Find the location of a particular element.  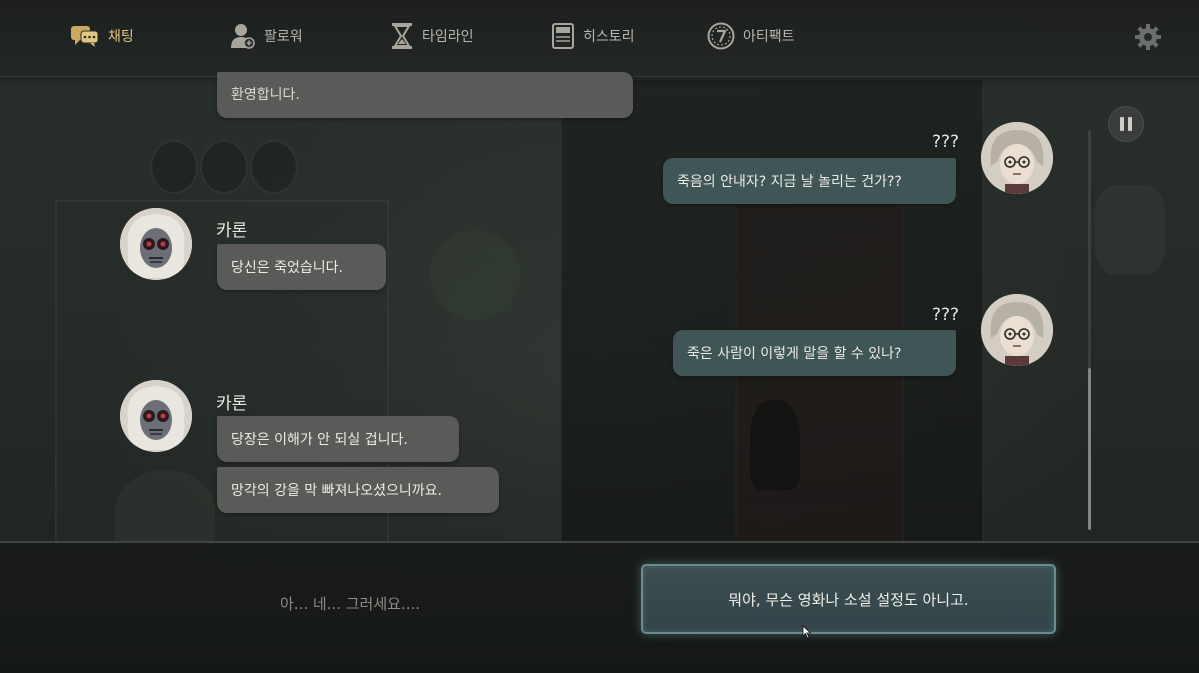

choice-option-2: 뭐야, 무슨 영화나 소설 설정도 아니고. is located at coordinates (848, 599).